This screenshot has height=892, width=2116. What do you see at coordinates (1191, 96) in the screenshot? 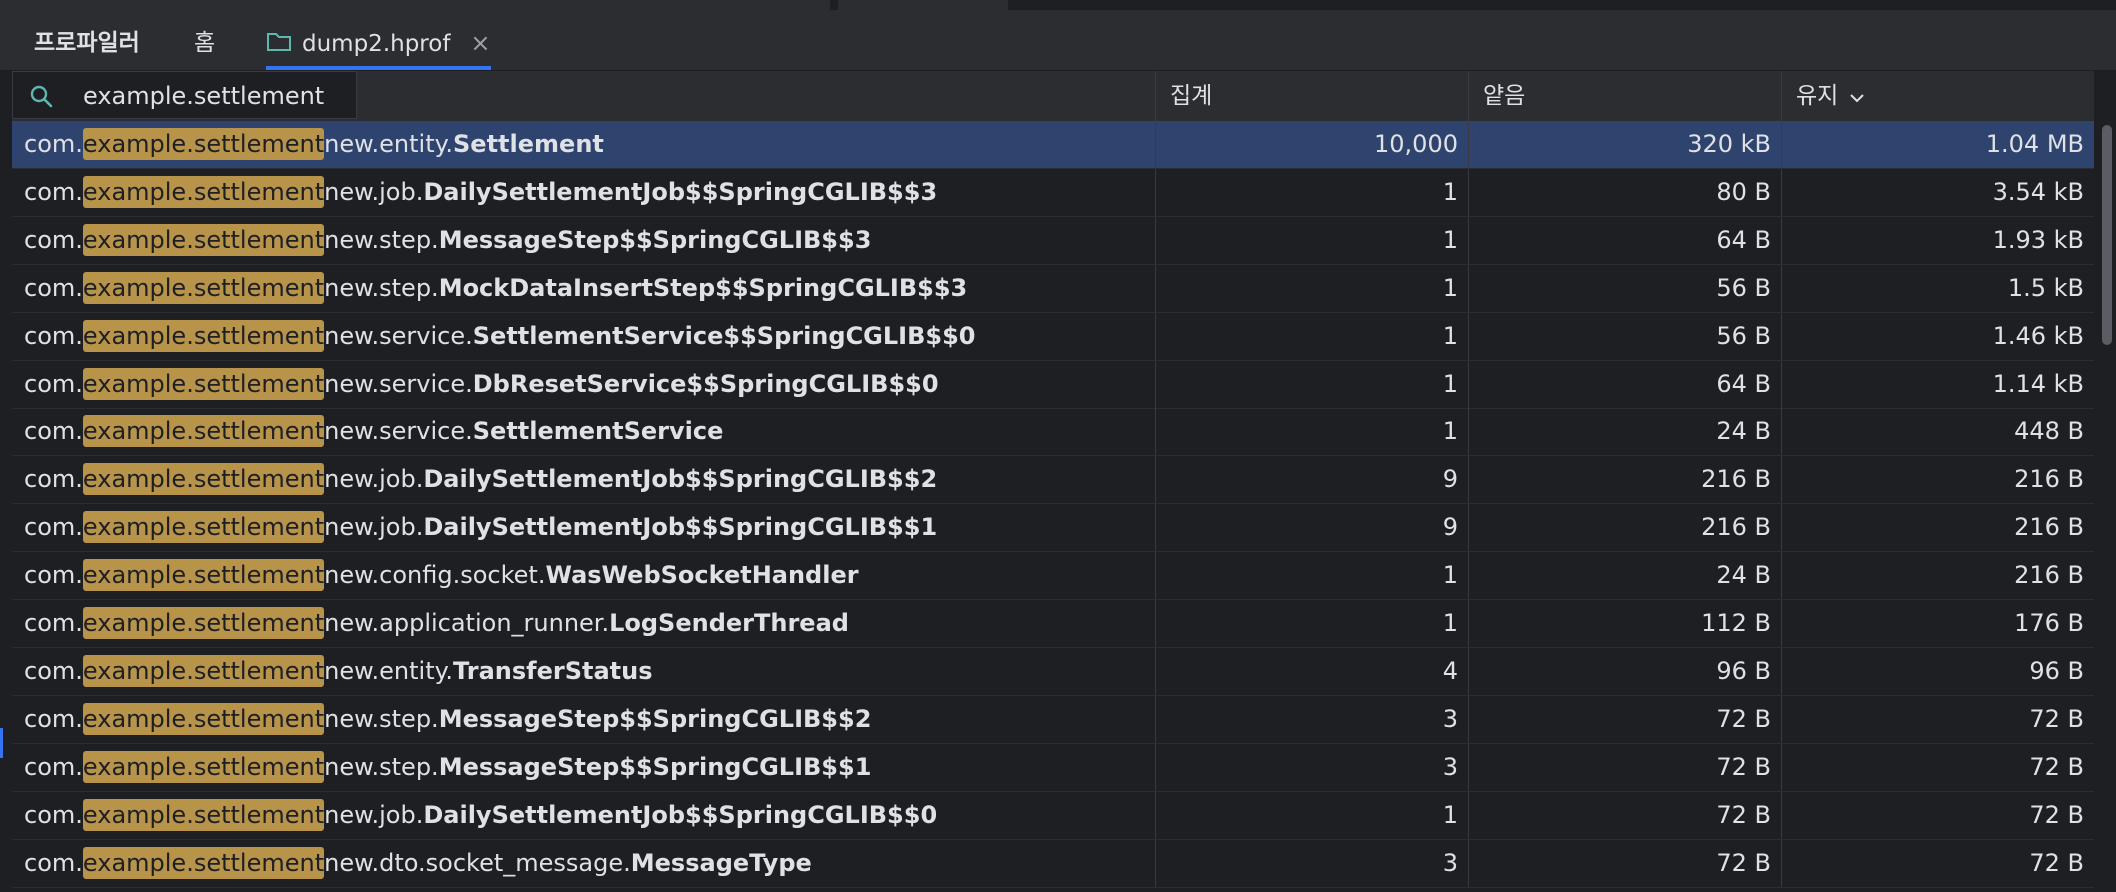
I see `column-header-label: 집계` at bounding box center [1191, 96].